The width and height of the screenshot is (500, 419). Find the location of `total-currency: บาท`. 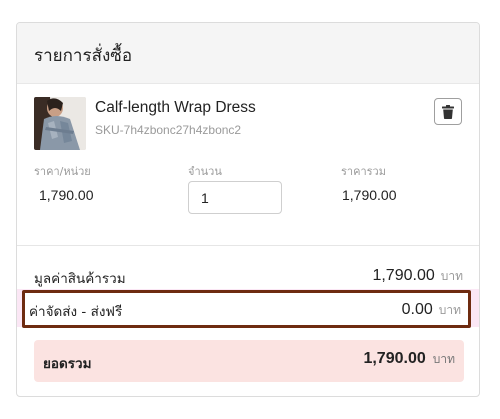

total-currency: บาท is located at coordinates (443, 359).